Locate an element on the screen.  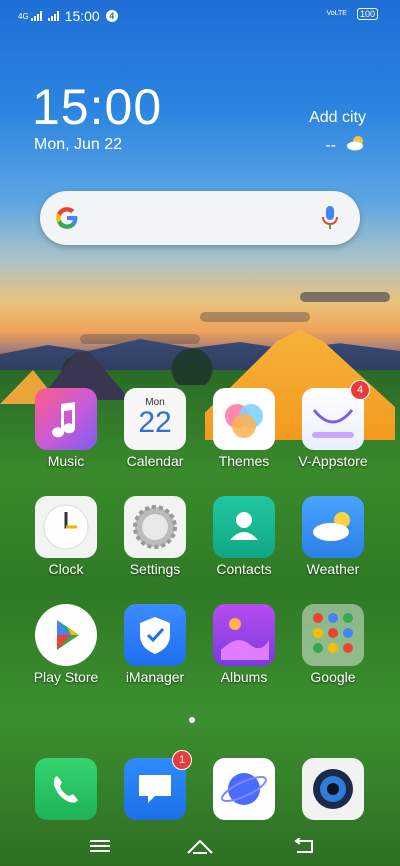
themes-icon is located at coordinates (244, 419).